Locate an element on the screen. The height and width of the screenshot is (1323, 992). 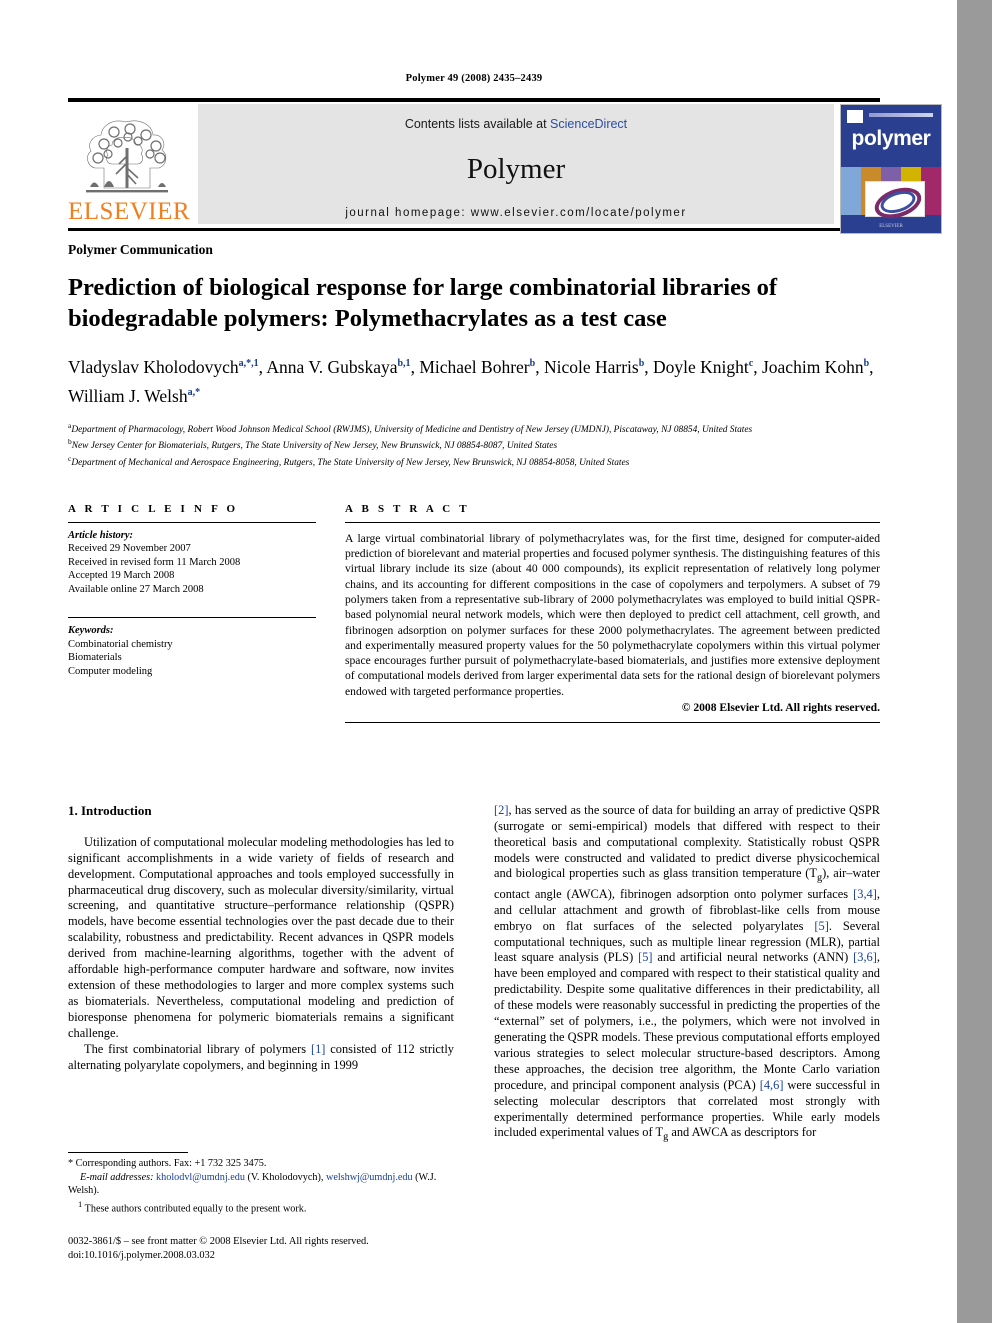
author-name: Michael Bohrer is located at coordinates (474, 366).